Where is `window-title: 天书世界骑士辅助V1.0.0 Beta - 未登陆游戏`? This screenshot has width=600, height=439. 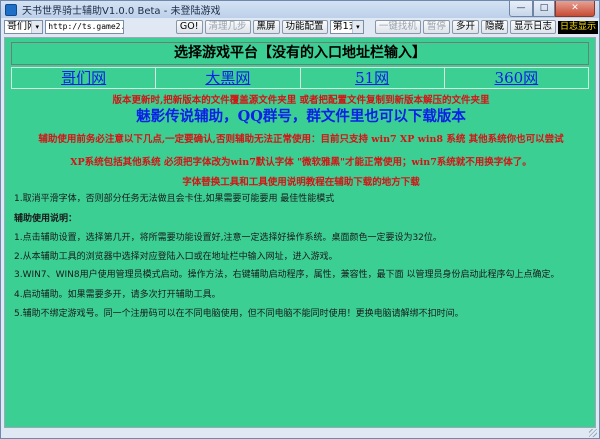
window-title: 天书世界骑士辅助V1.0.0 Beta - 未登陆游戏 is located at coordinates (121, 11).